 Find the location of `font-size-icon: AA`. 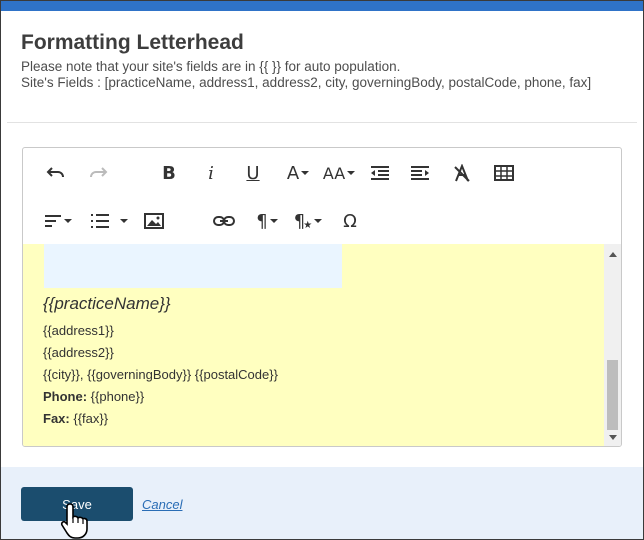

font-size-icon: AA is located at coordinates (339, 173).